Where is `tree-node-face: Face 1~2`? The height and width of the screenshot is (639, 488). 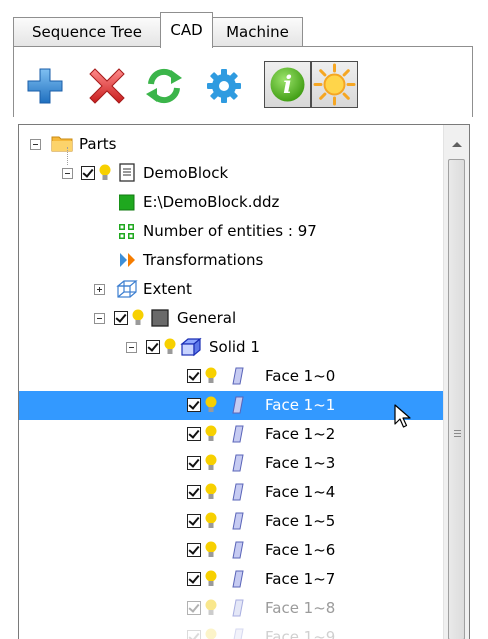 tree-node-face: Face 1~2 is located at coordinates (231, 434).